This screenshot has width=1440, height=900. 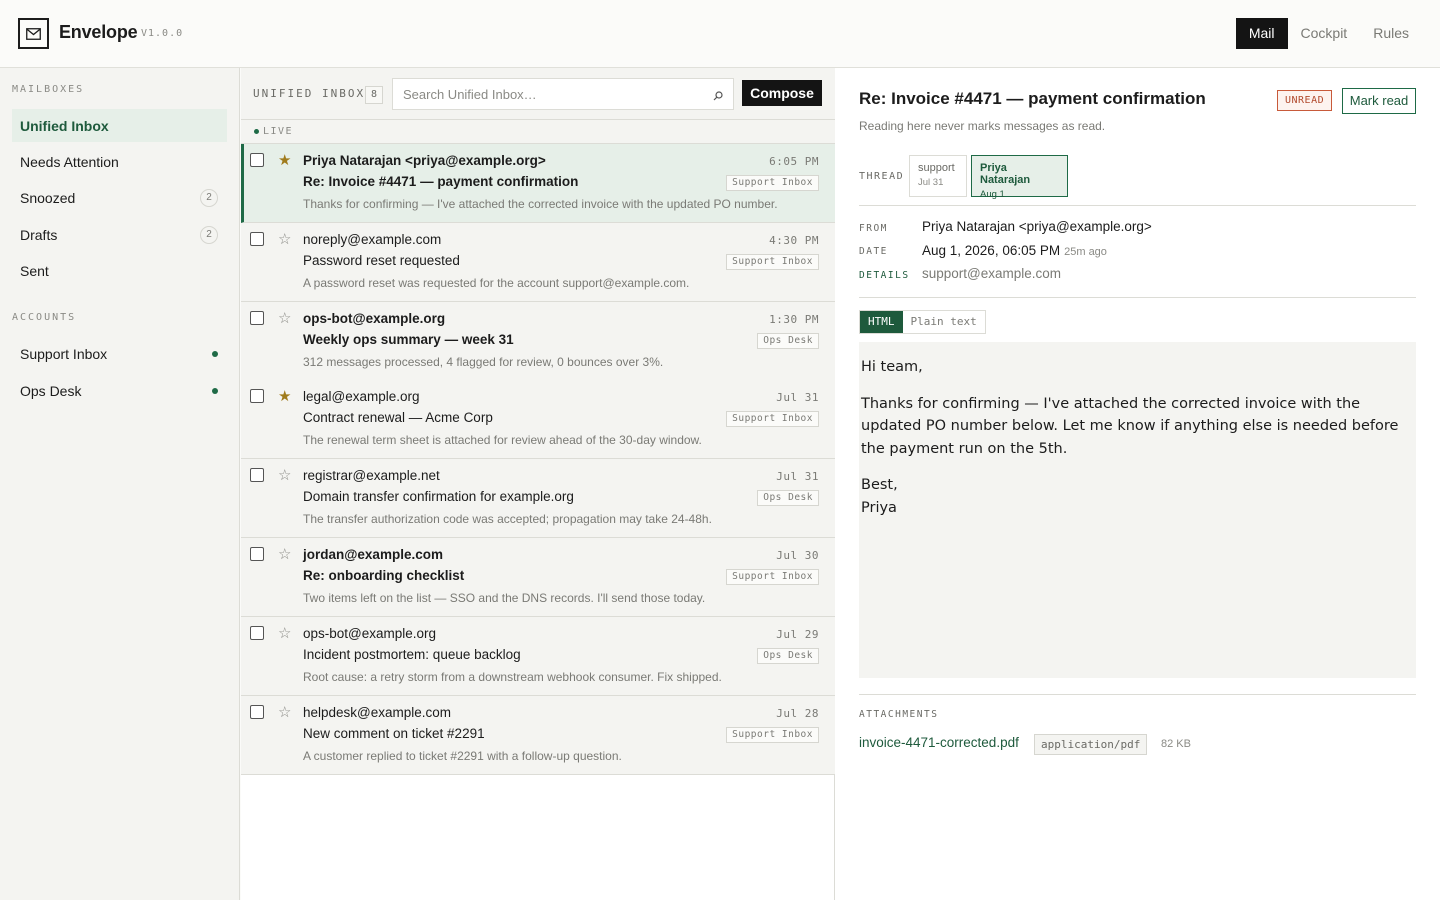 I want to click on message-subject: Re: onboarding checklist, so click(x=384, y=575).